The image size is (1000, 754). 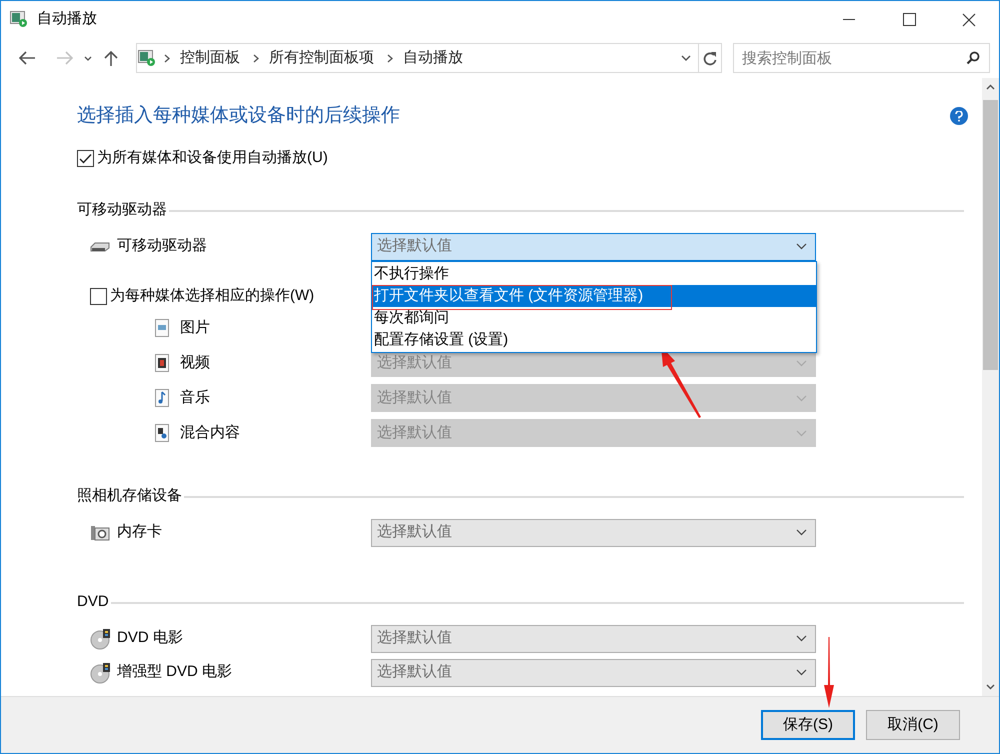 I want to click on section-title: DVD, so click(x=93, y=602).